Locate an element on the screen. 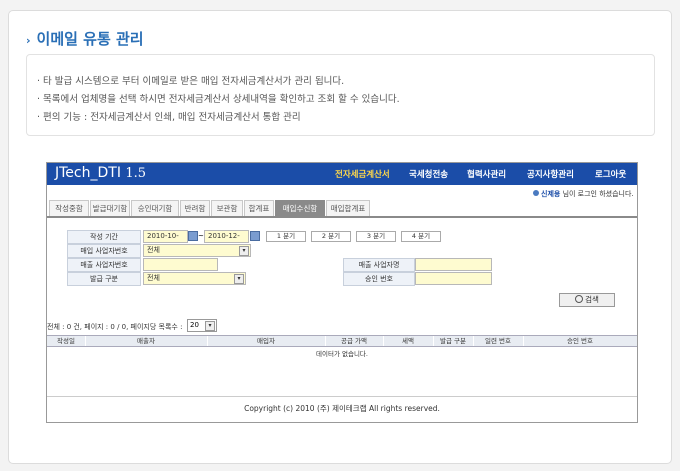 The width and height of the screenshot is (680, 471). form-row-seller: 매출 사업자번호 매출 사업자명 is located at coordinates (341, 265).